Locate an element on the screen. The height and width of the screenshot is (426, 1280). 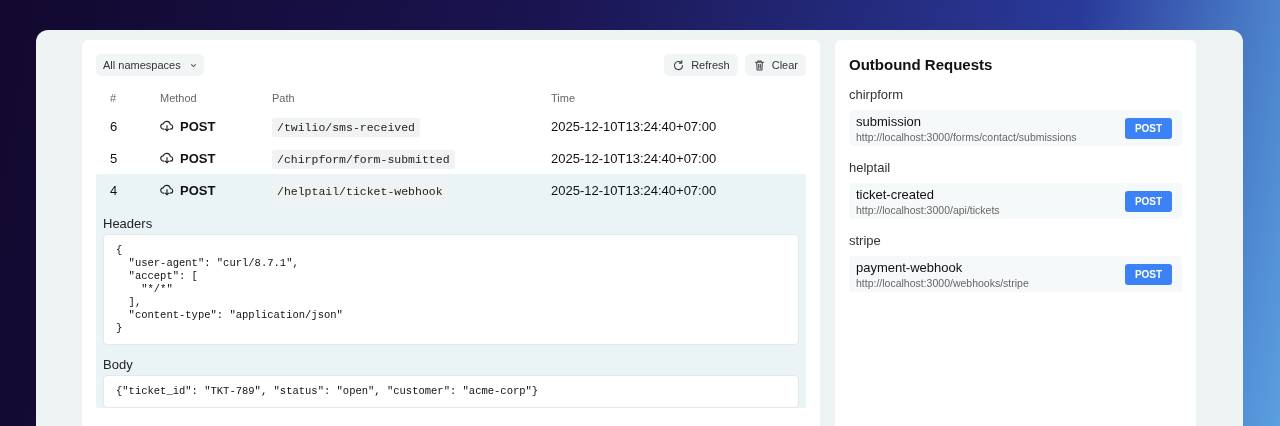
table-cell-text: 4 is located at coordinates (114, 190).